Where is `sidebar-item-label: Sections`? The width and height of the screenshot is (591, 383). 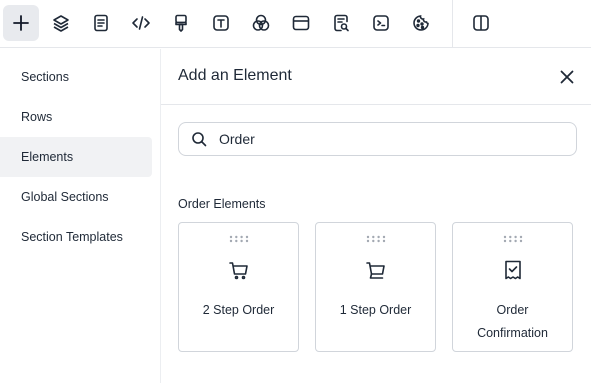
sidebar-item-label: Sections is located at coordinates (45, 77).